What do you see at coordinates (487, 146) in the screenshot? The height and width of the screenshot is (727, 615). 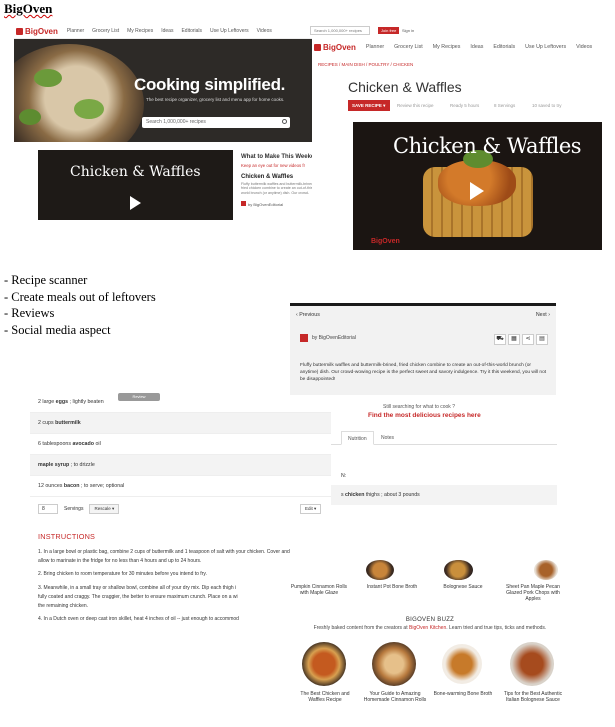 I see `video-title: Chicken & Waffles` at bounding box center [487, 146].